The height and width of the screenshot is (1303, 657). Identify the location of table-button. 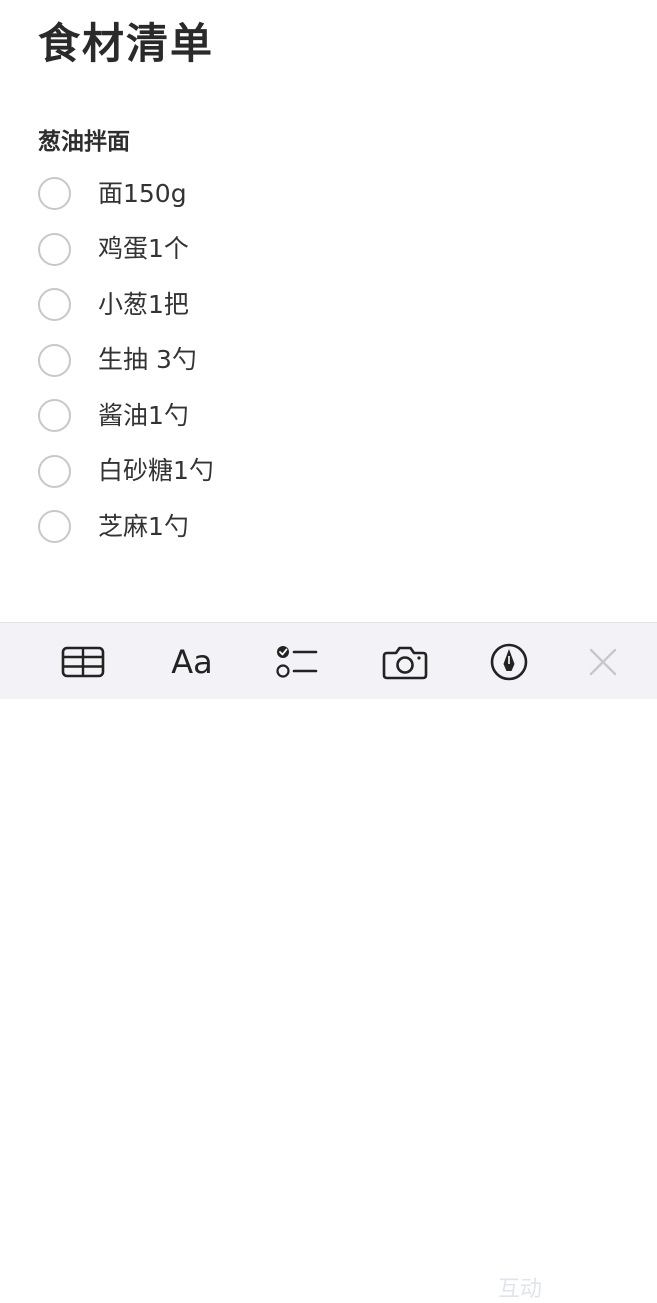
(83, 662).